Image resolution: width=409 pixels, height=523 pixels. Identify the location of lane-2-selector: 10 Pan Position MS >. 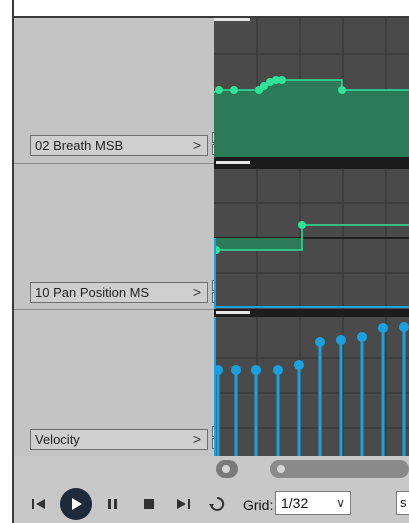
(119, 292).